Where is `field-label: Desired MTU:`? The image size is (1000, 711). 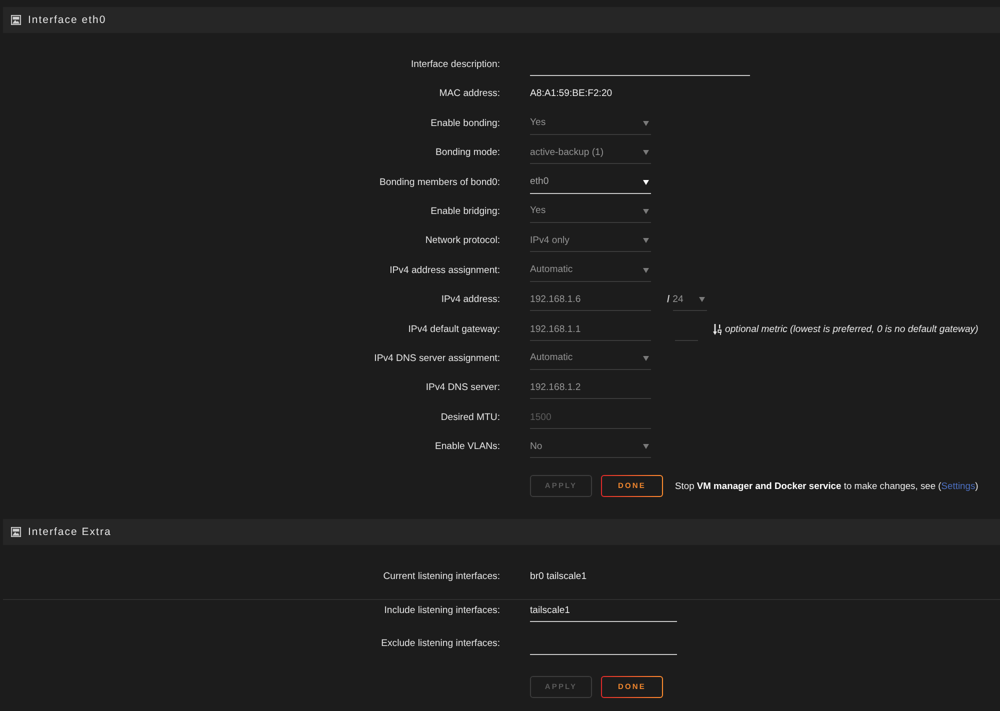 field-label: Desired MTU: is located at coordinates (470, 417).